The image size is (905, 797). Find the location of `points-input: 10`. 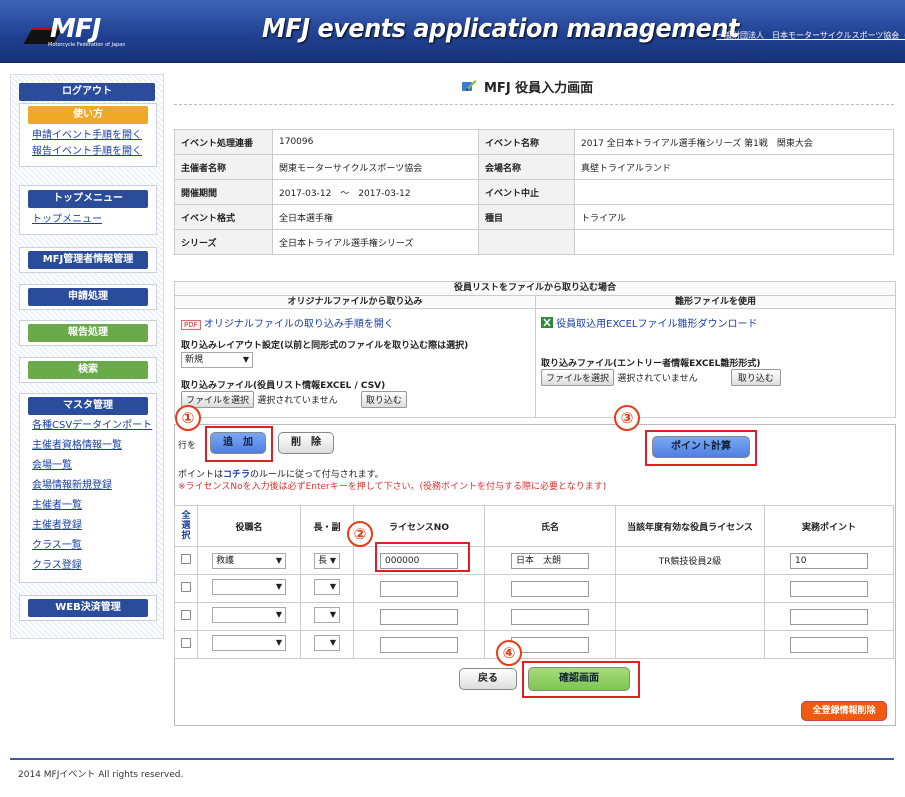

points-input: 10 is located at coordinates (829, 560).